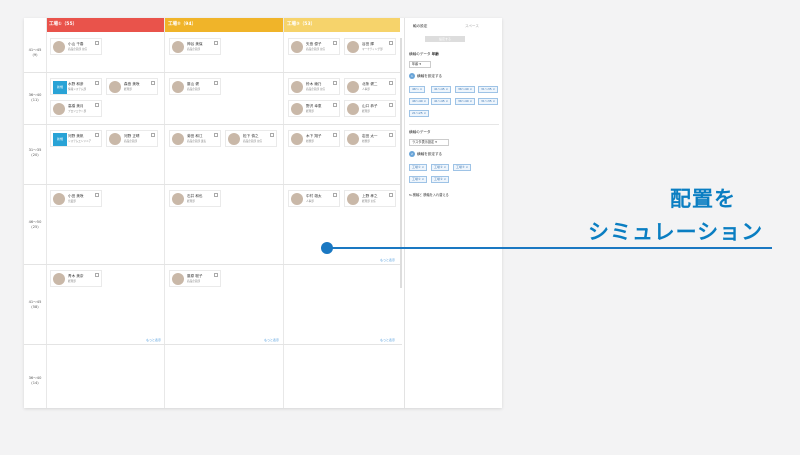 The width and height of the screenshot is (800, 455). I want to click on step-number: 1, so click(412, 76).